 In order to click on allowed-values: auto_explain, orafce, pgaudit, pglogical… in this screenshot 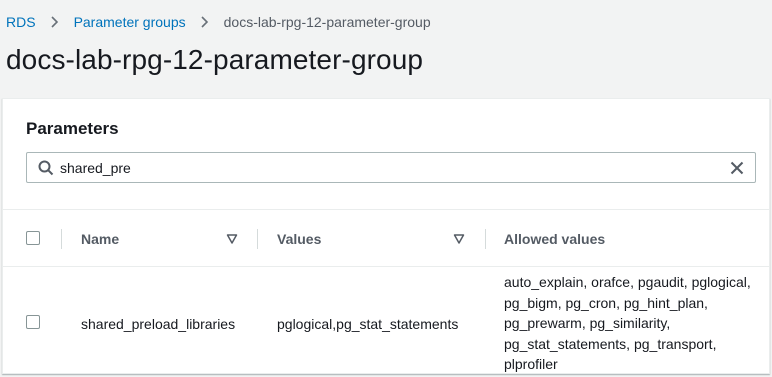, I will do `click(634, 323)`.